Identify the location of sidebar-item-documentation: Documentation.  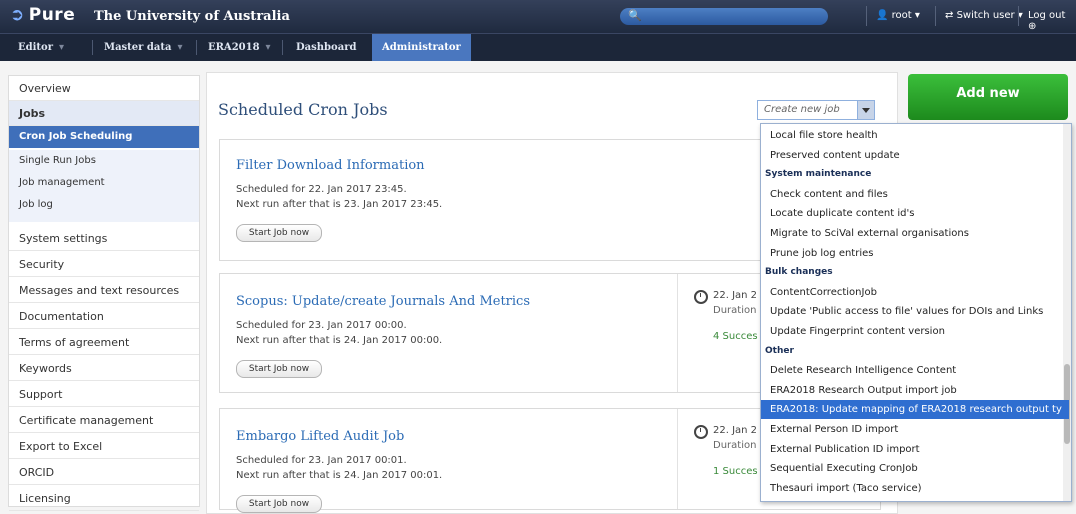
(104, 316).